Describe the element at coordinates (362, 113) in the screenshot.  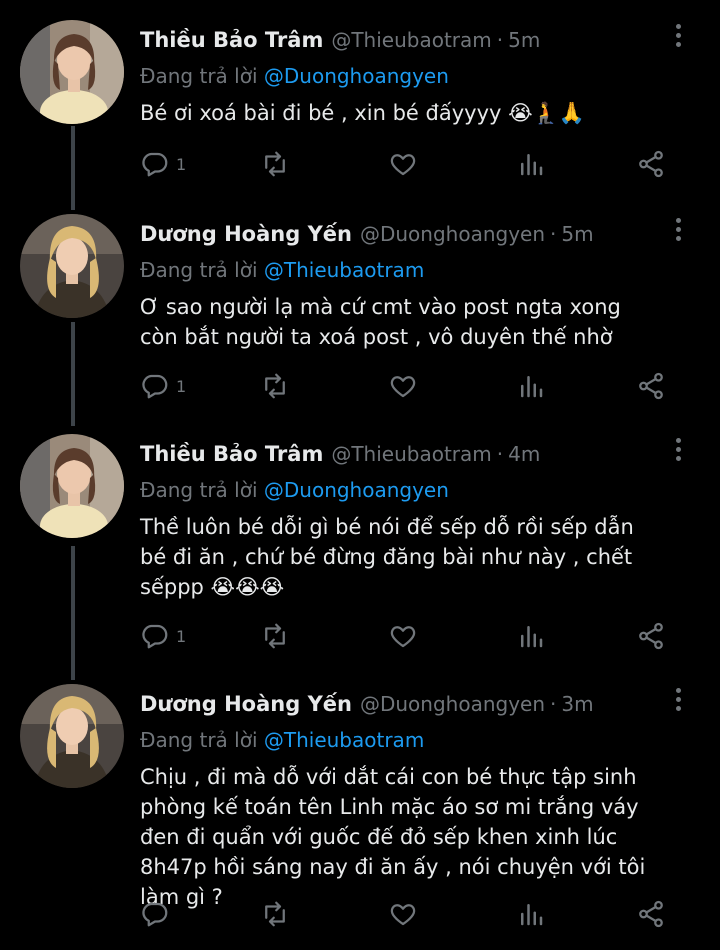
I see `tweet-text: Bé ơi xoá bài đi bé , xin bé đấyyyy 😭🧎🙏` at that location.